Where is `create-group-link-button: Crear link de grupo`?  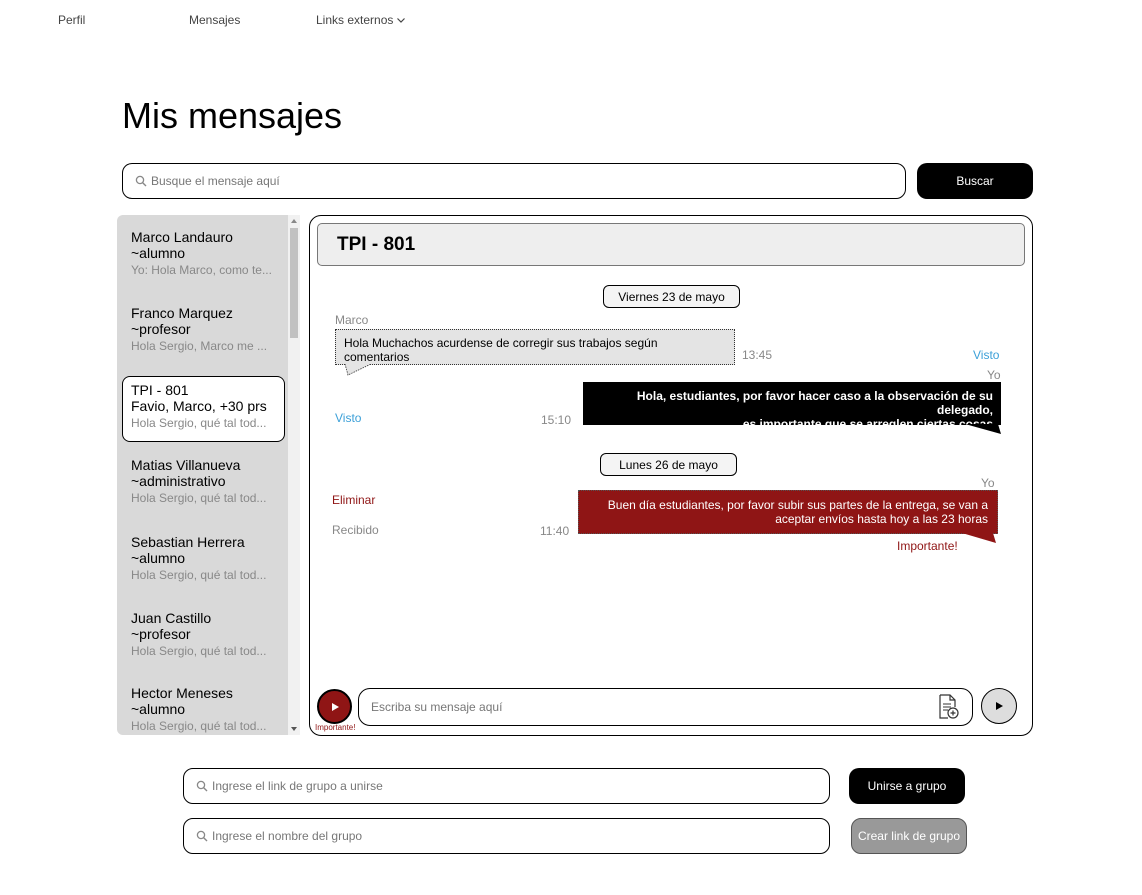
create-group-link-button: Crear link de grupo is located at coordinates (909, 836).